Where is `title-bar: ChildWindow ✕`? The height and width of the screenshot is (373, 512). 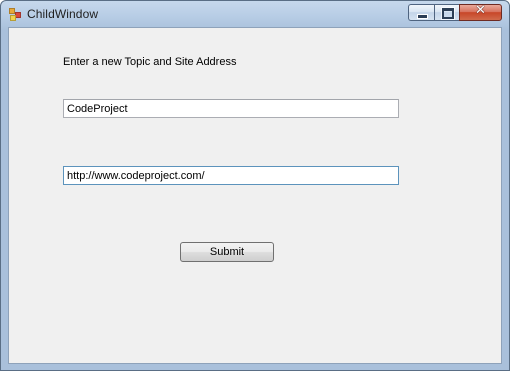 title-bar: ChildWindow ✕ is located at coordinates (255, 14).